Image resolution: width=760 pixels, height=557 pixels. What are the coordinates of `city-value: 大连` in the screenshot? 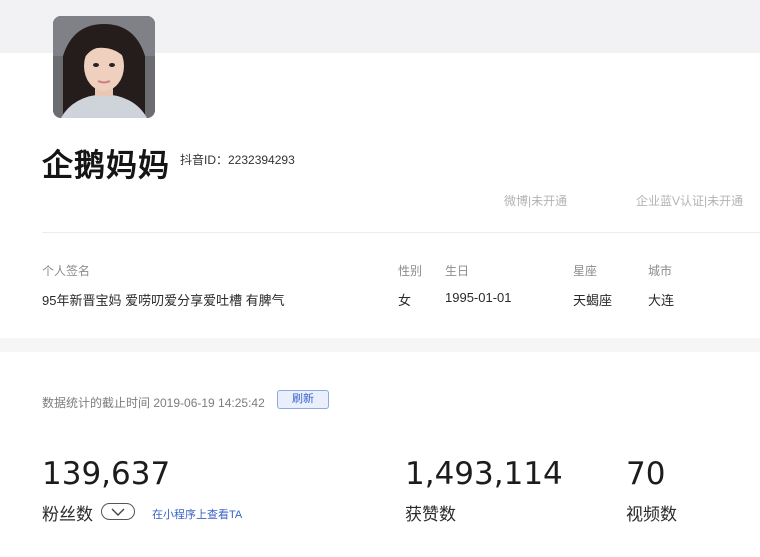 It's located at (661, 300).